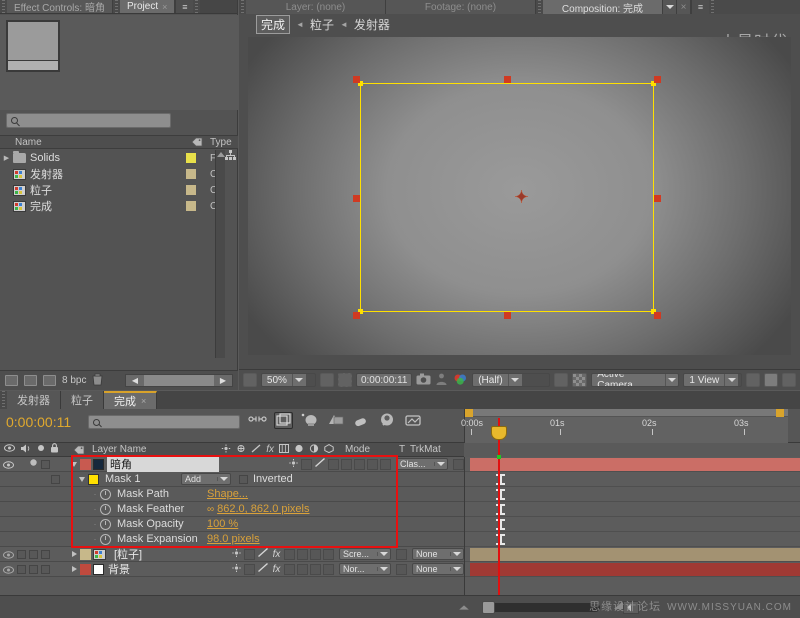  Describe the element at coordinates (361, 420) in the screenshot. I see `motion-blur-icon` at that location.